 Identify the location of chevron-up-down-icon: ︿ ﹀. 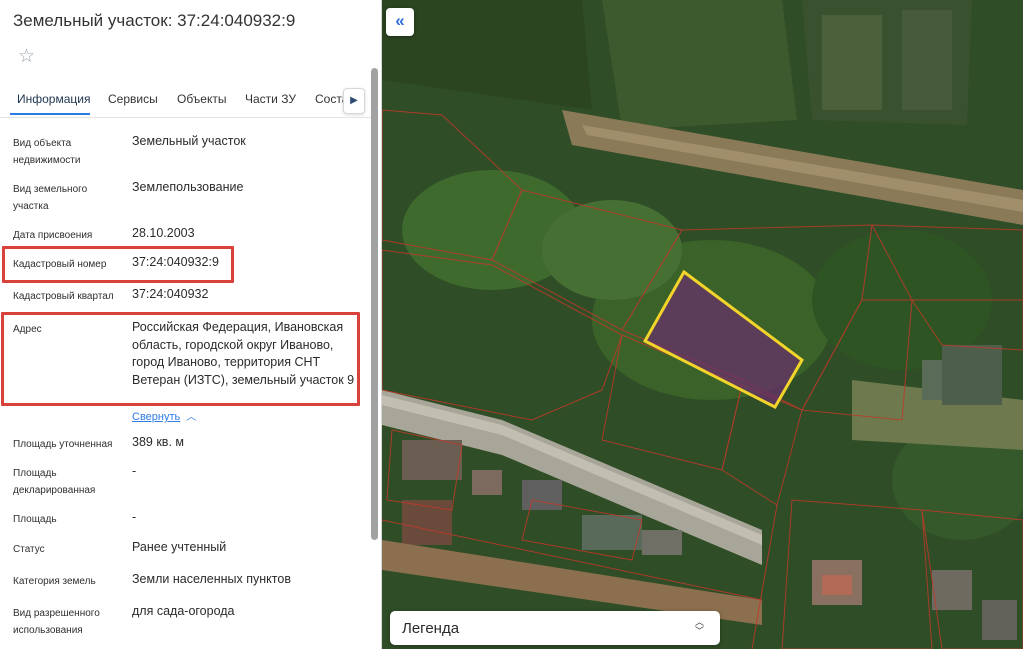
(699, 626).